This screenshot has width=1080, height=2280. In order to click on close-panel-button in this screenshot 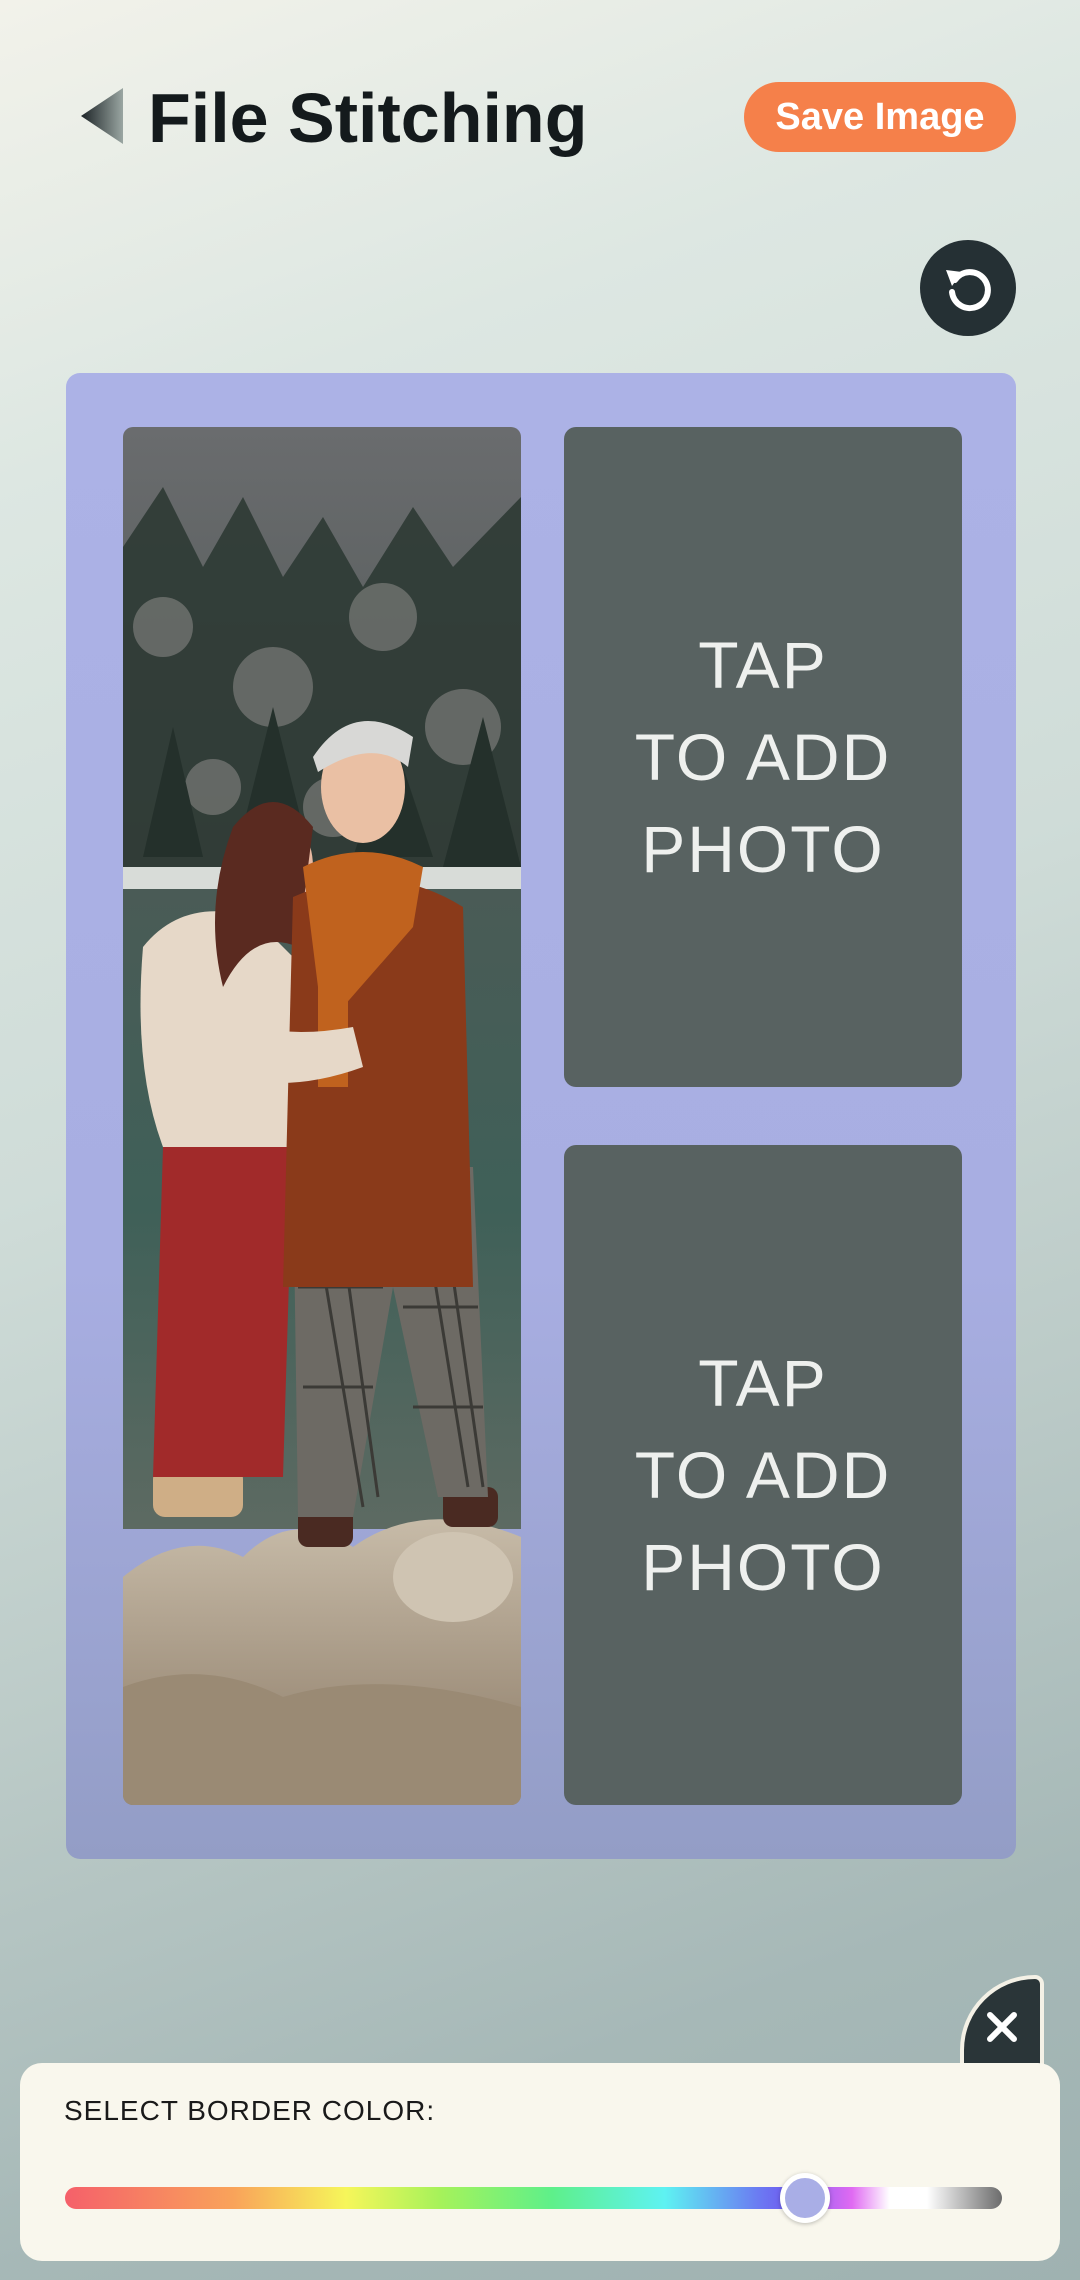, I will do `click(1002, 2020)`.